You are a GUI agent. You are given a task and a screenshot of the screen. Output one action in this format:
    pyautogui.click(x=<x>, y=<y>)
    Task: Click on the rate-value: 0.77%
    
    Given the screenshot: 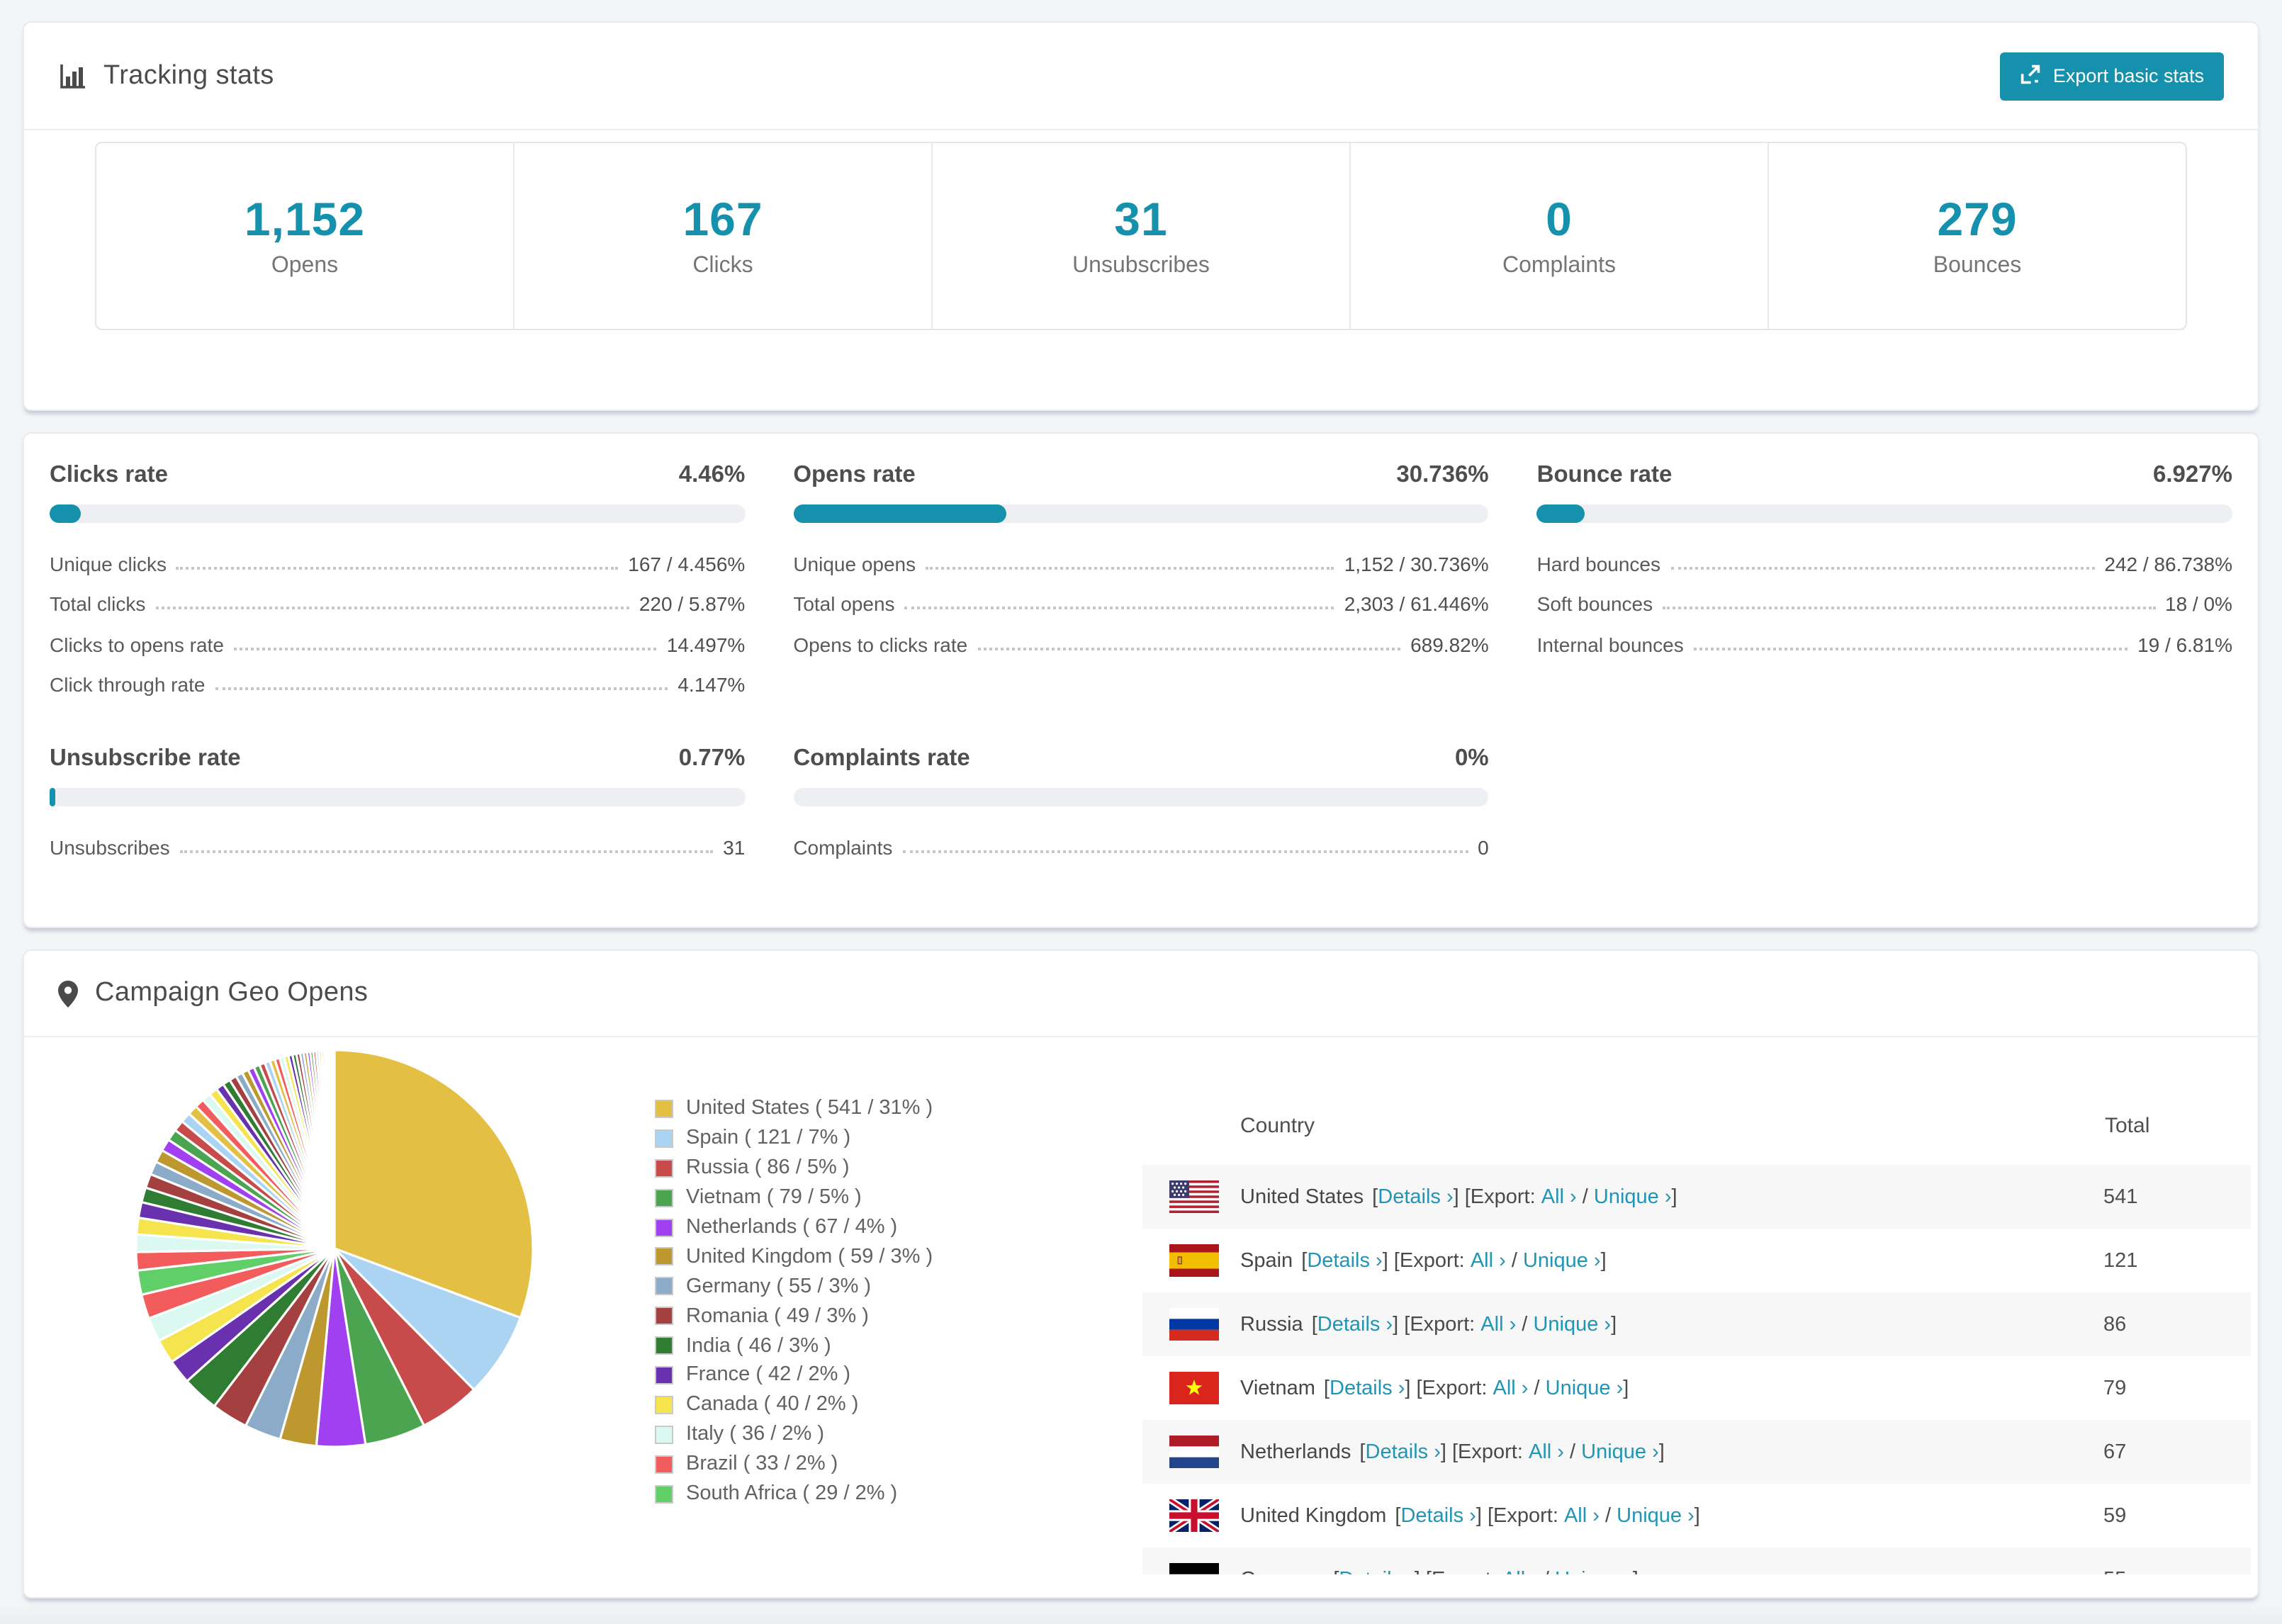 What is the action you would take?
    pyautogui.click(x=712, y=758)
    